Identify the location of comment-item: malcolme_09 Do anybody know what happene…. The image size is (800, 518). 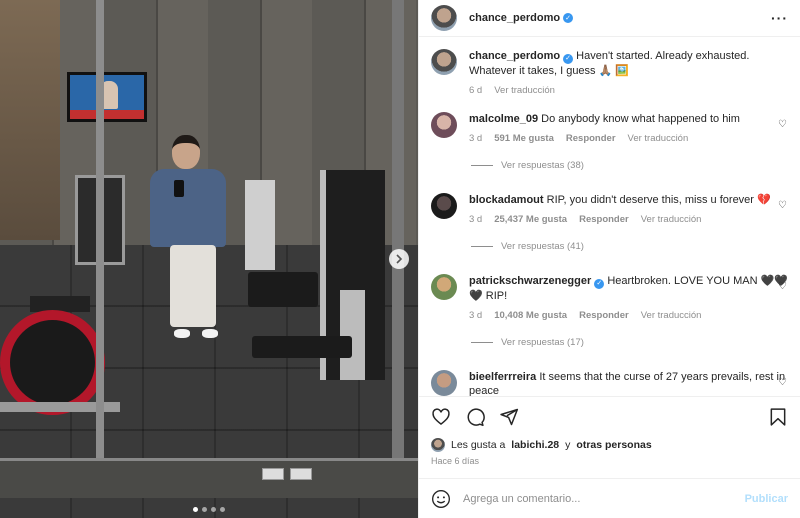
(609, 129).